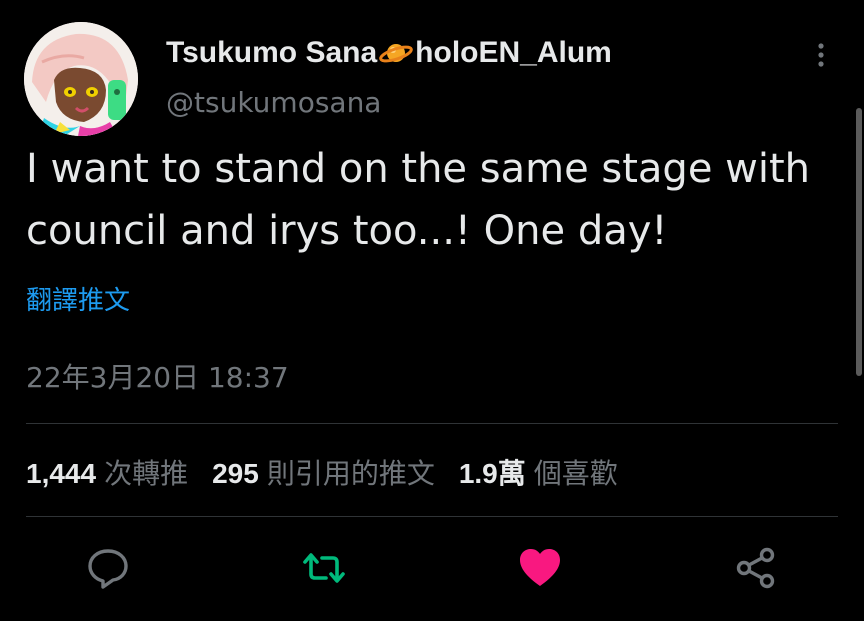 The height and width of the screenshot is (621, 864). What do you see at coordinates (396, 53) in the screenshot?
I see `planet-emoji-icon` at bounding box center [396, 53].